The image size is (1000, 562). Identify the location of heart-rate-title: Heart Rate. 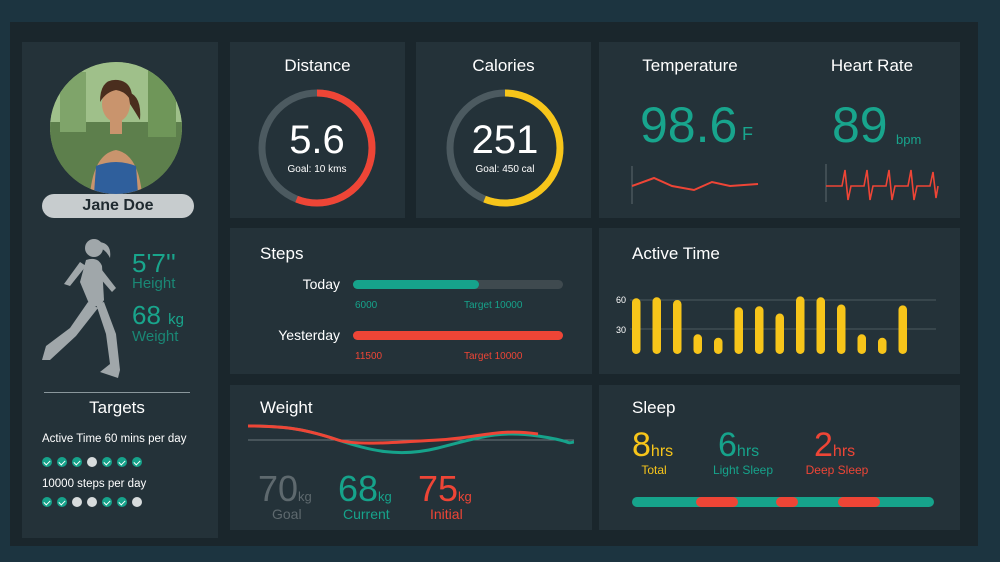
(872, 65).